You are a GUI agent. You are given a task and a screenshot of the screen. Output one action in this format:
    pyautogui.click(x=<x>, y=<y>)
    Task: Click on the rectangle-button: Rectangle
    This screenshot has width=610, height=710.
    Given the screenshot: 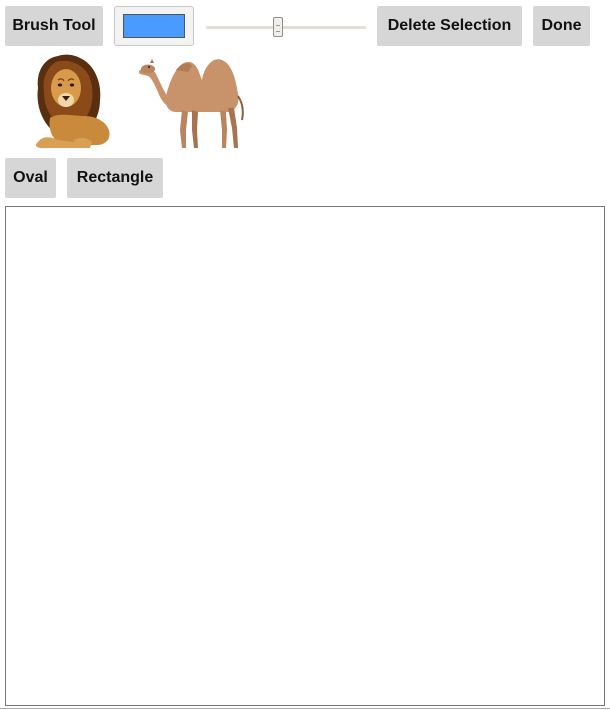 What is the action you would take?
    pyautogui.click(x=115, y=178)
    